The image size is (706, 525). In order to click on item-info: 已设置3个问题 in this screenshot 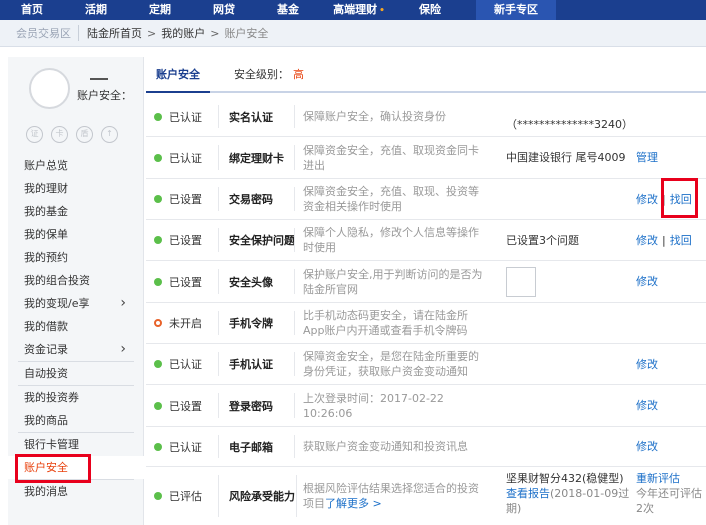, I will do `click(542, 240)`.